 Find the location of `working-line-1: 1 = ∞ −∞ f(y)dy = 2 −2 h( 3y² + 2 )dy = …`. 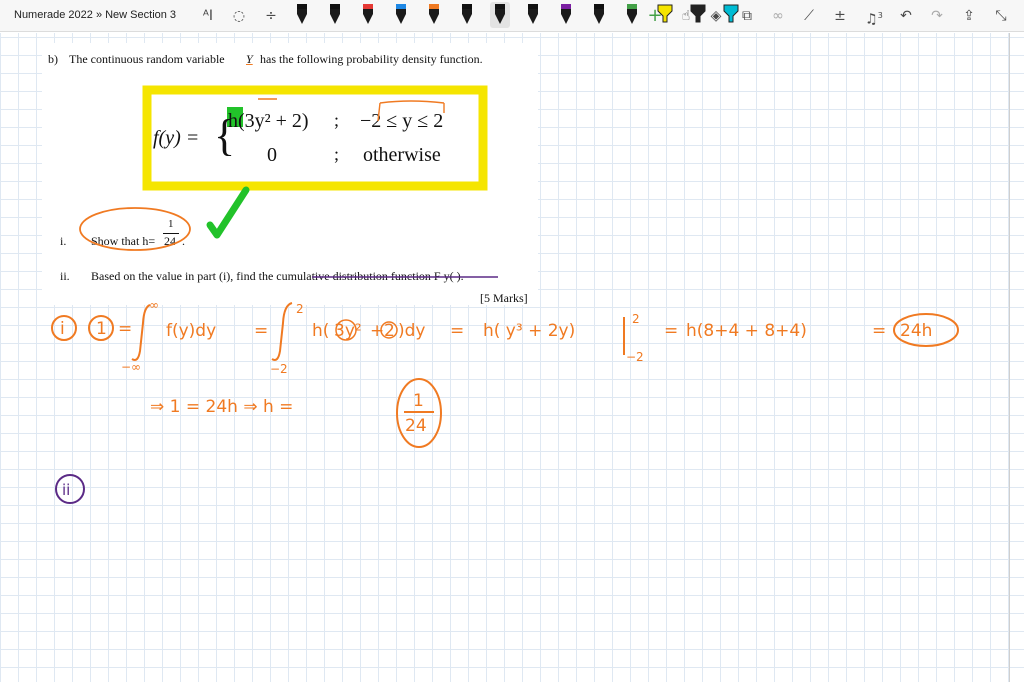

working-line-1: 1 = ∞ −∞ f(y)dy = 2 −2 h( 3y² + 2 )dy = … is located at coordinates (523, 337).